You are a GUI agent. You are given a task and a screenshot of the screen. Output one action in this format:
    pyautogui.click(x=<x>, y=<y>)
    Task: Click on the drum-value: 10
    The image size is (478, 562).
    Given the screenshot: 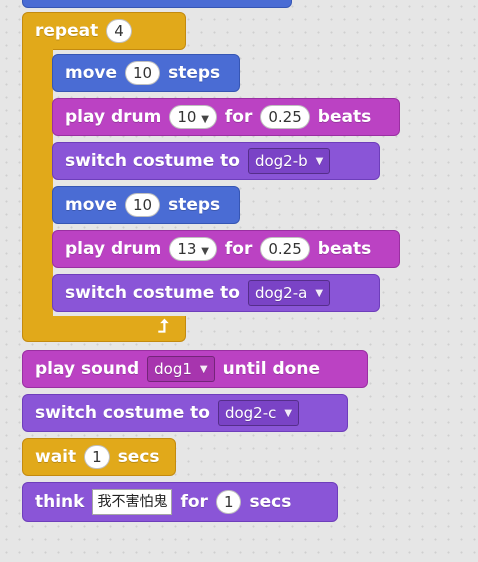 What is the action you would take?
    pyautogui.click(x=187, y=117)
    